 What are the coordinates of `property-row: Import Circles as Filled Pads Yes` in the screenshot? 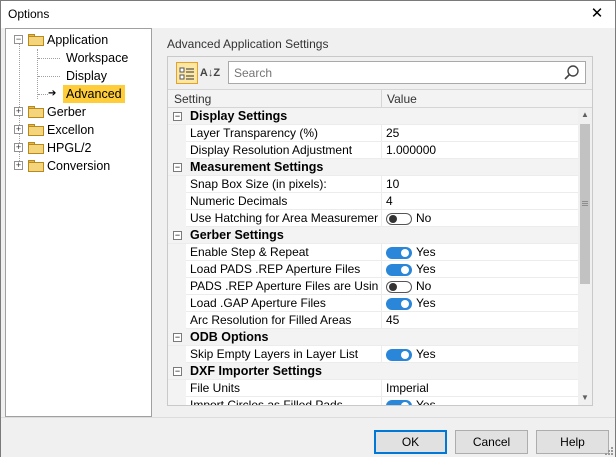 It's located at (373, 401).